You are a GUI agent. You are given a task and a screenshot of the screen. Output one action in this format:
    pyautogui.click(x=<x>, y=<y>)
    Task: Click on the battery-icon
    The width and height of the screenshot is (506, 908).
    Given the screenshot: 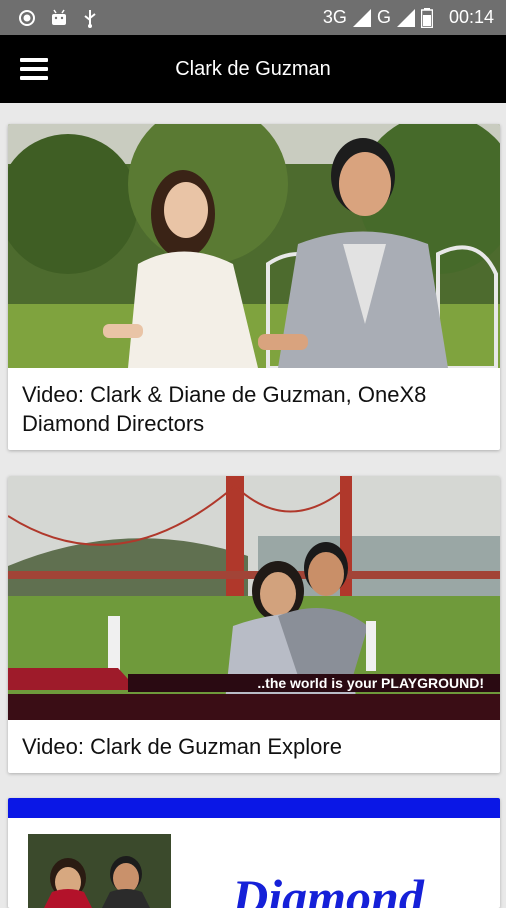 What is the action you would take?
    pyautogui.click(x=426, y=17)
    